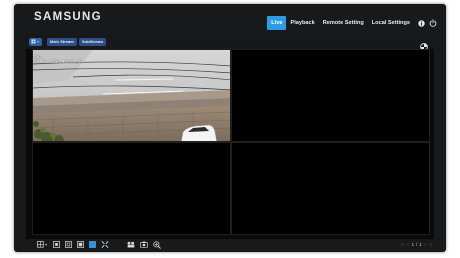 Image resolution: width=460 pixels, height=258 pixels. Describe the element at coordinates (421, 23) in the screenshot. I see `info-icon` at that location.